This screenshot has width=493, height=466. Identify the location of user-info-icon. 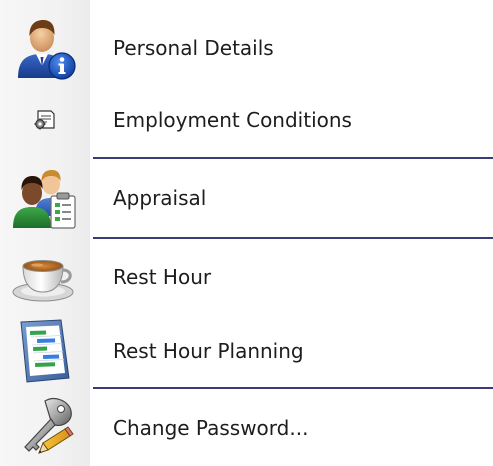
(45, 48).